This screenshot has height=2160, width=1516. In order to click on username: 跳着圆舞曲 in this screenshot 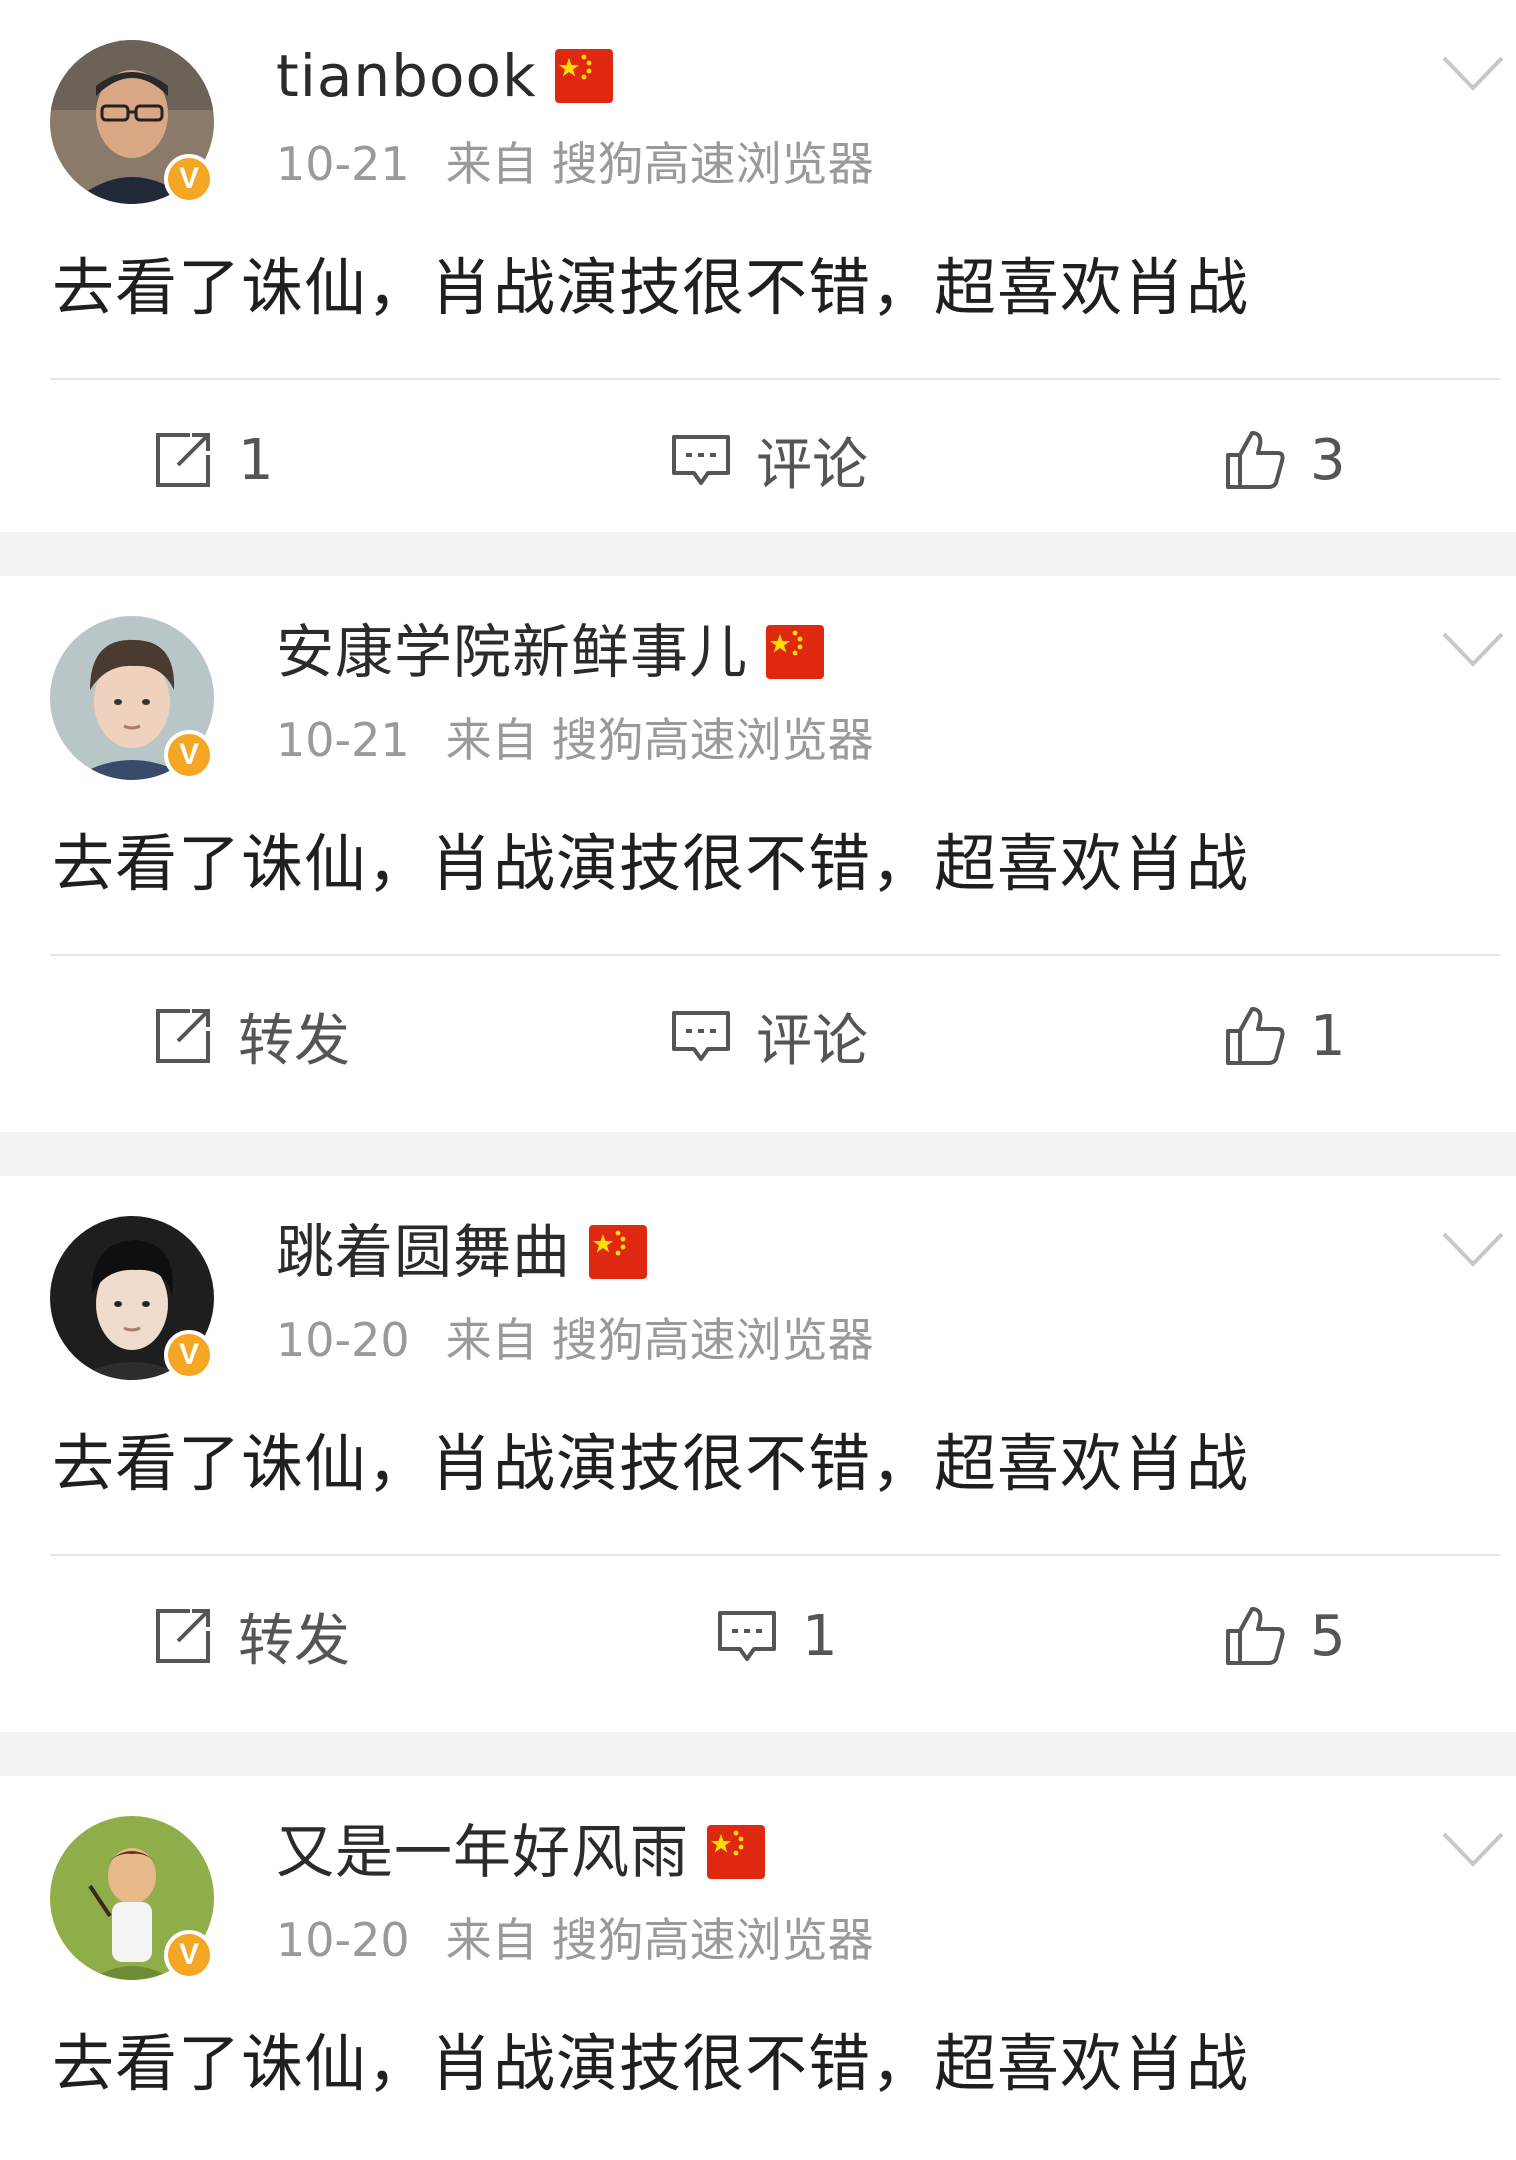, I will do `click(423, 1252)`.